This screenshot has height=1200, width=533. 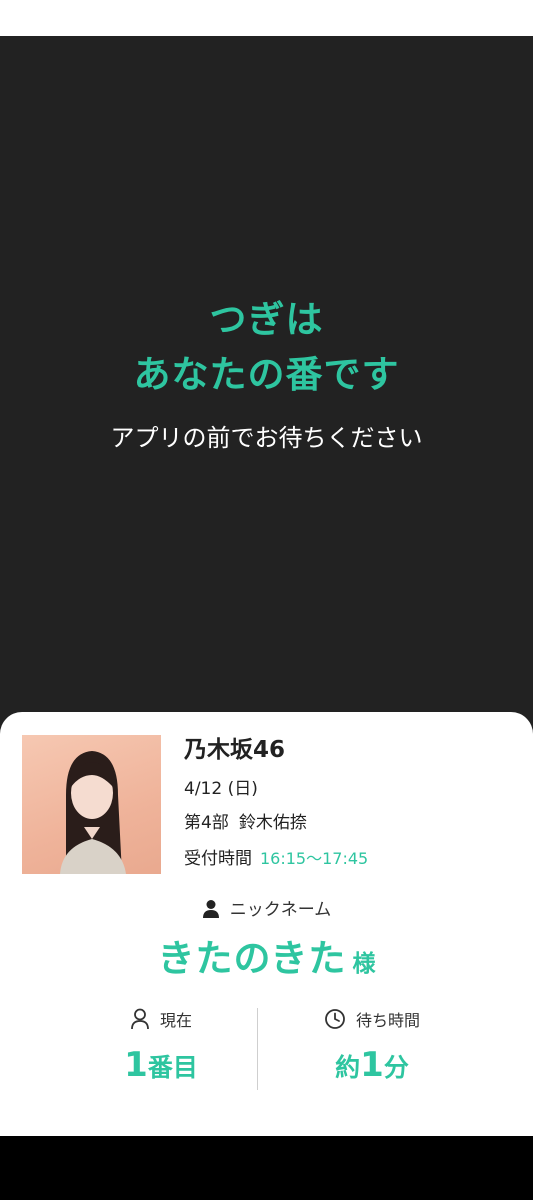 I want to click on wait-time: 待ち時間 約1分, so click(x=372, y=1049).